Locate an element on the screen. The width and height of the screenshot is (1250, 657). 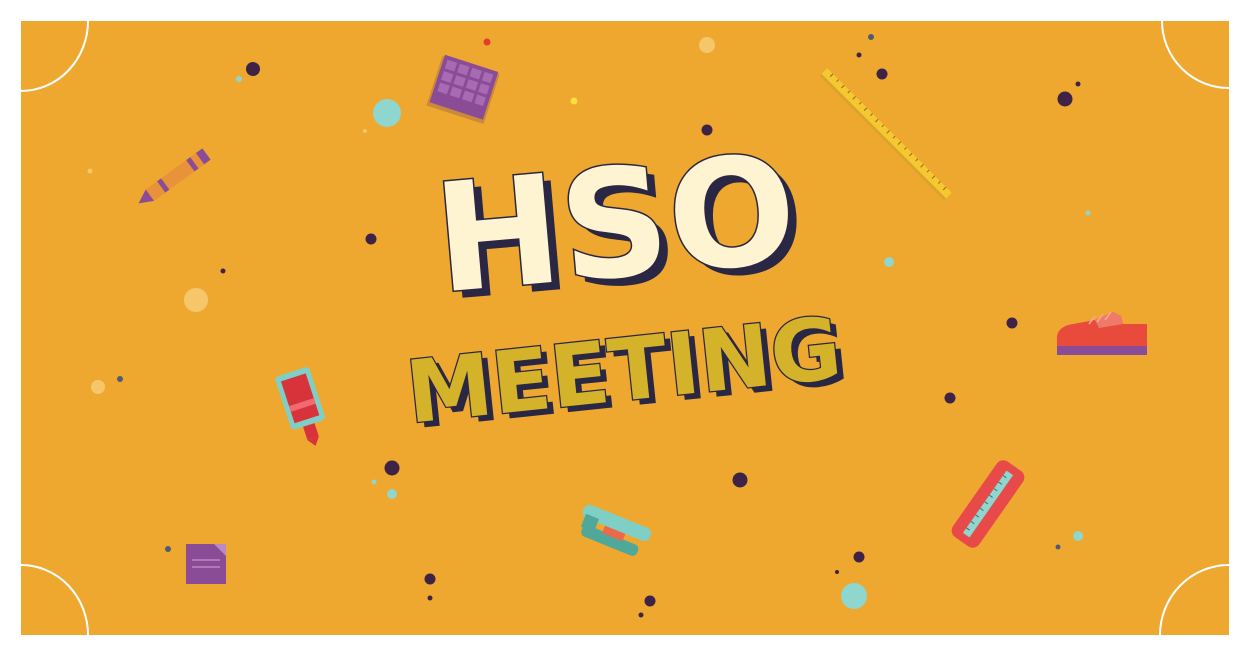
title-line1-group: HSO HSO is located at coordinates (619, 228).